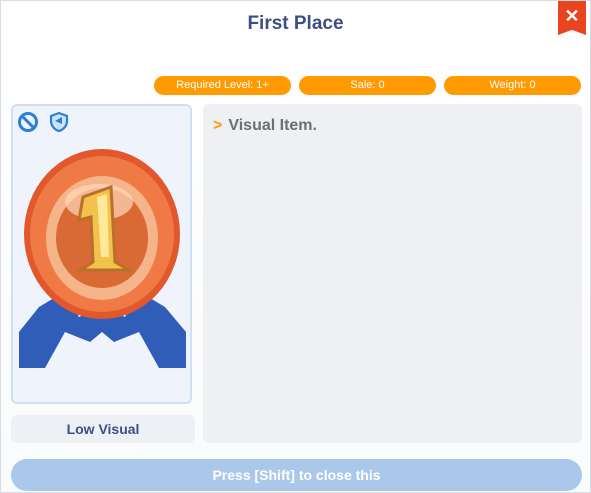 The width and height of the screenshot is (591, 493). What do you see at coordinates (103, 429) in the screenshot?
I see `item-visual-caption: Low Visual` at bounding box center [103, 429].